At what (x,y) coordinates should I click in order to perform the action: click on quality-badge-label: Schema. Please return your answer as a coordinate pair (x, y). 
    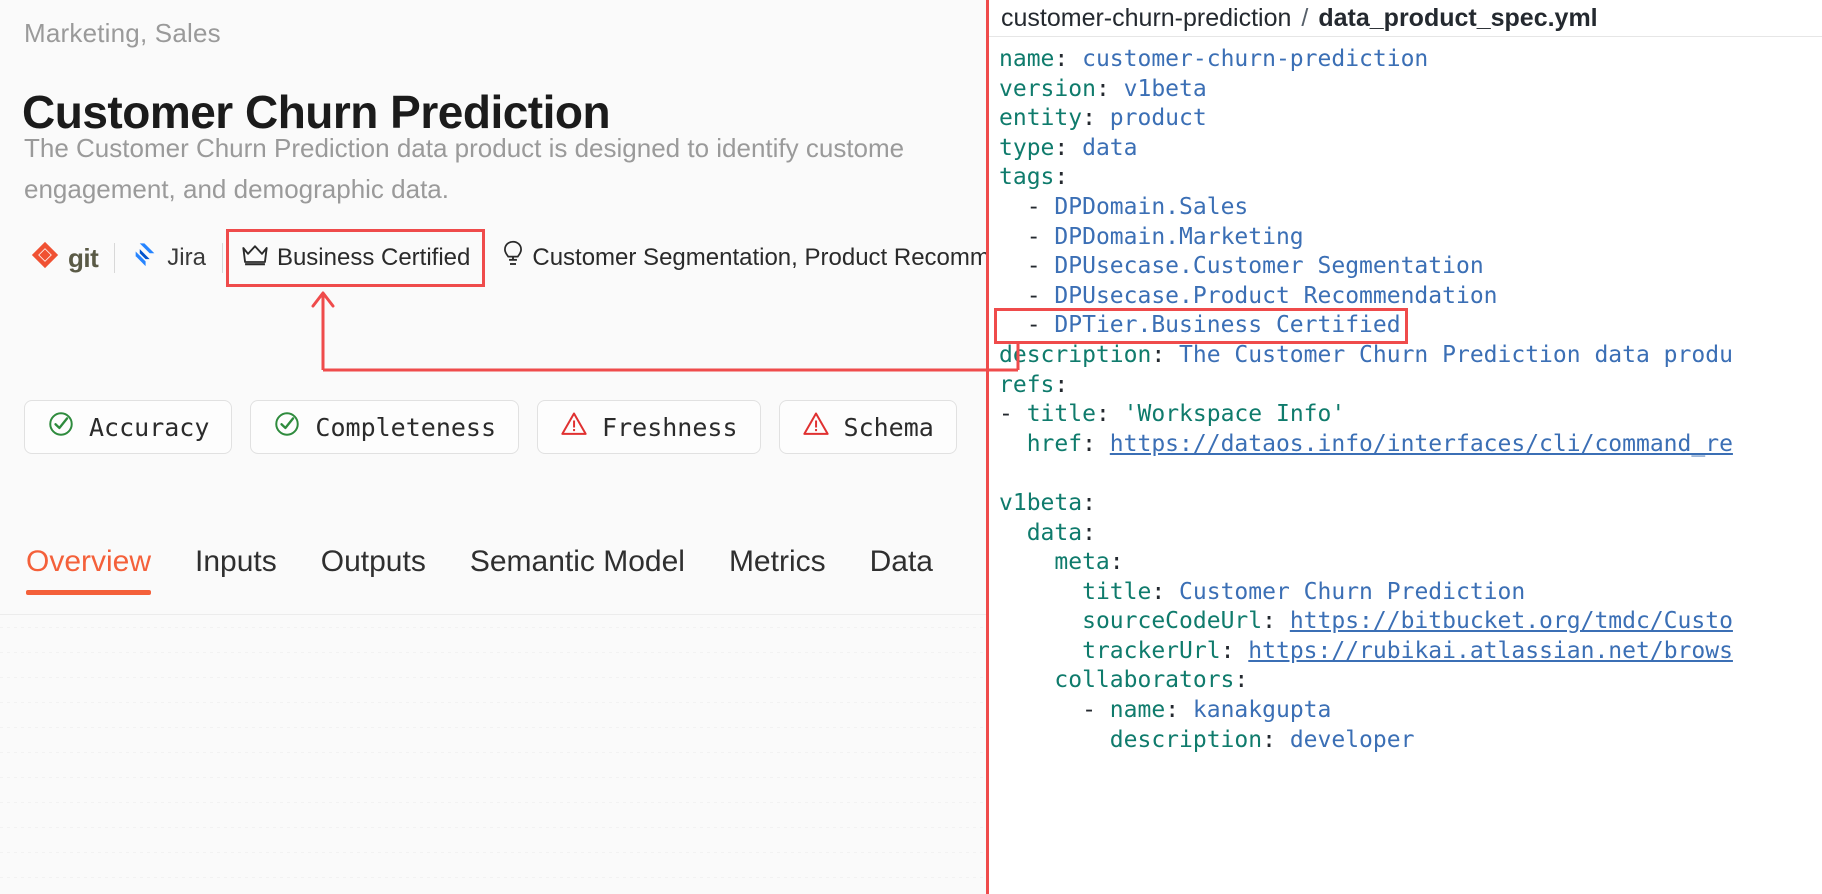
    Looking at the image, I should click on (888, 427).